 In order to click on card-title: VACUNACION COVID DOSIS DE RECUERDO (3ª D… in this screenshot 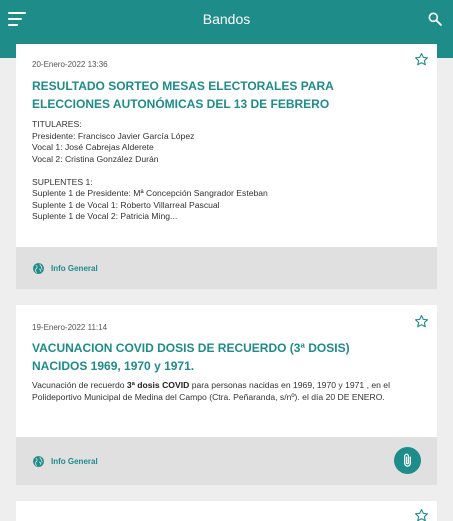, I will do `click(218, 357)`.